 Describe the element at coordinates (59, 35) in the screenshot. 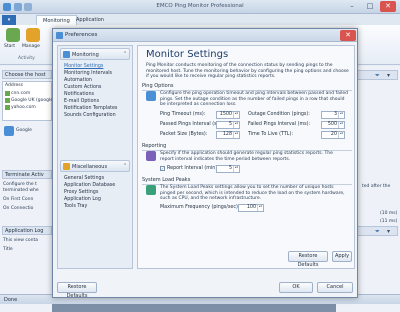

I see `preferences-icon` at that location.